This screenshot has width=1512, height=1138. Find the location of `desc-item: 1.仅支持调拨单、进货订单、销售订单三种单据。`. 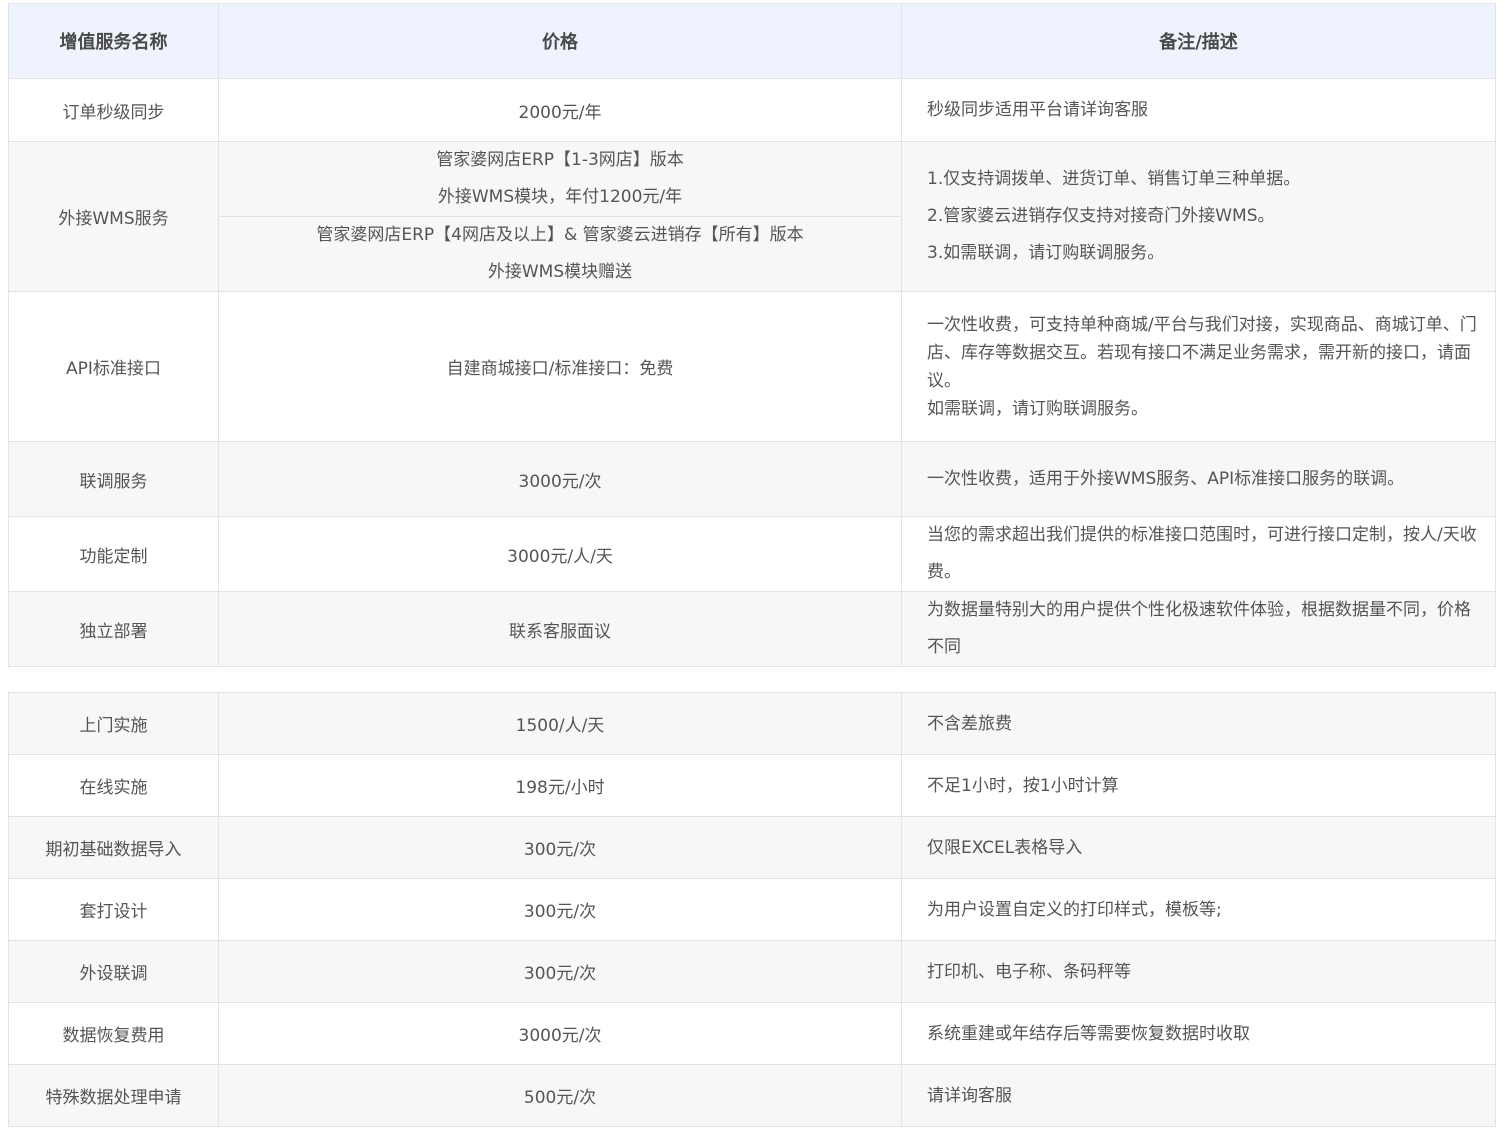

desc-item: 1.仅支持调拨单、进货订单、销售订单三种单据。 is located at coordinates (1114, 179).